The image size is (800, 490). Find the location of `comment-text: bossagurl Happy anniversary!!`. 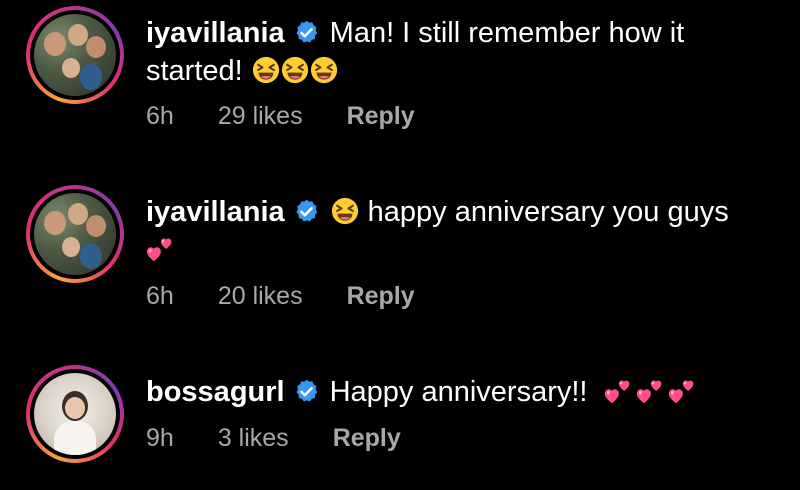

comment-text: bossagurl Happy anniversary!! is located at coordinates (461, 392).